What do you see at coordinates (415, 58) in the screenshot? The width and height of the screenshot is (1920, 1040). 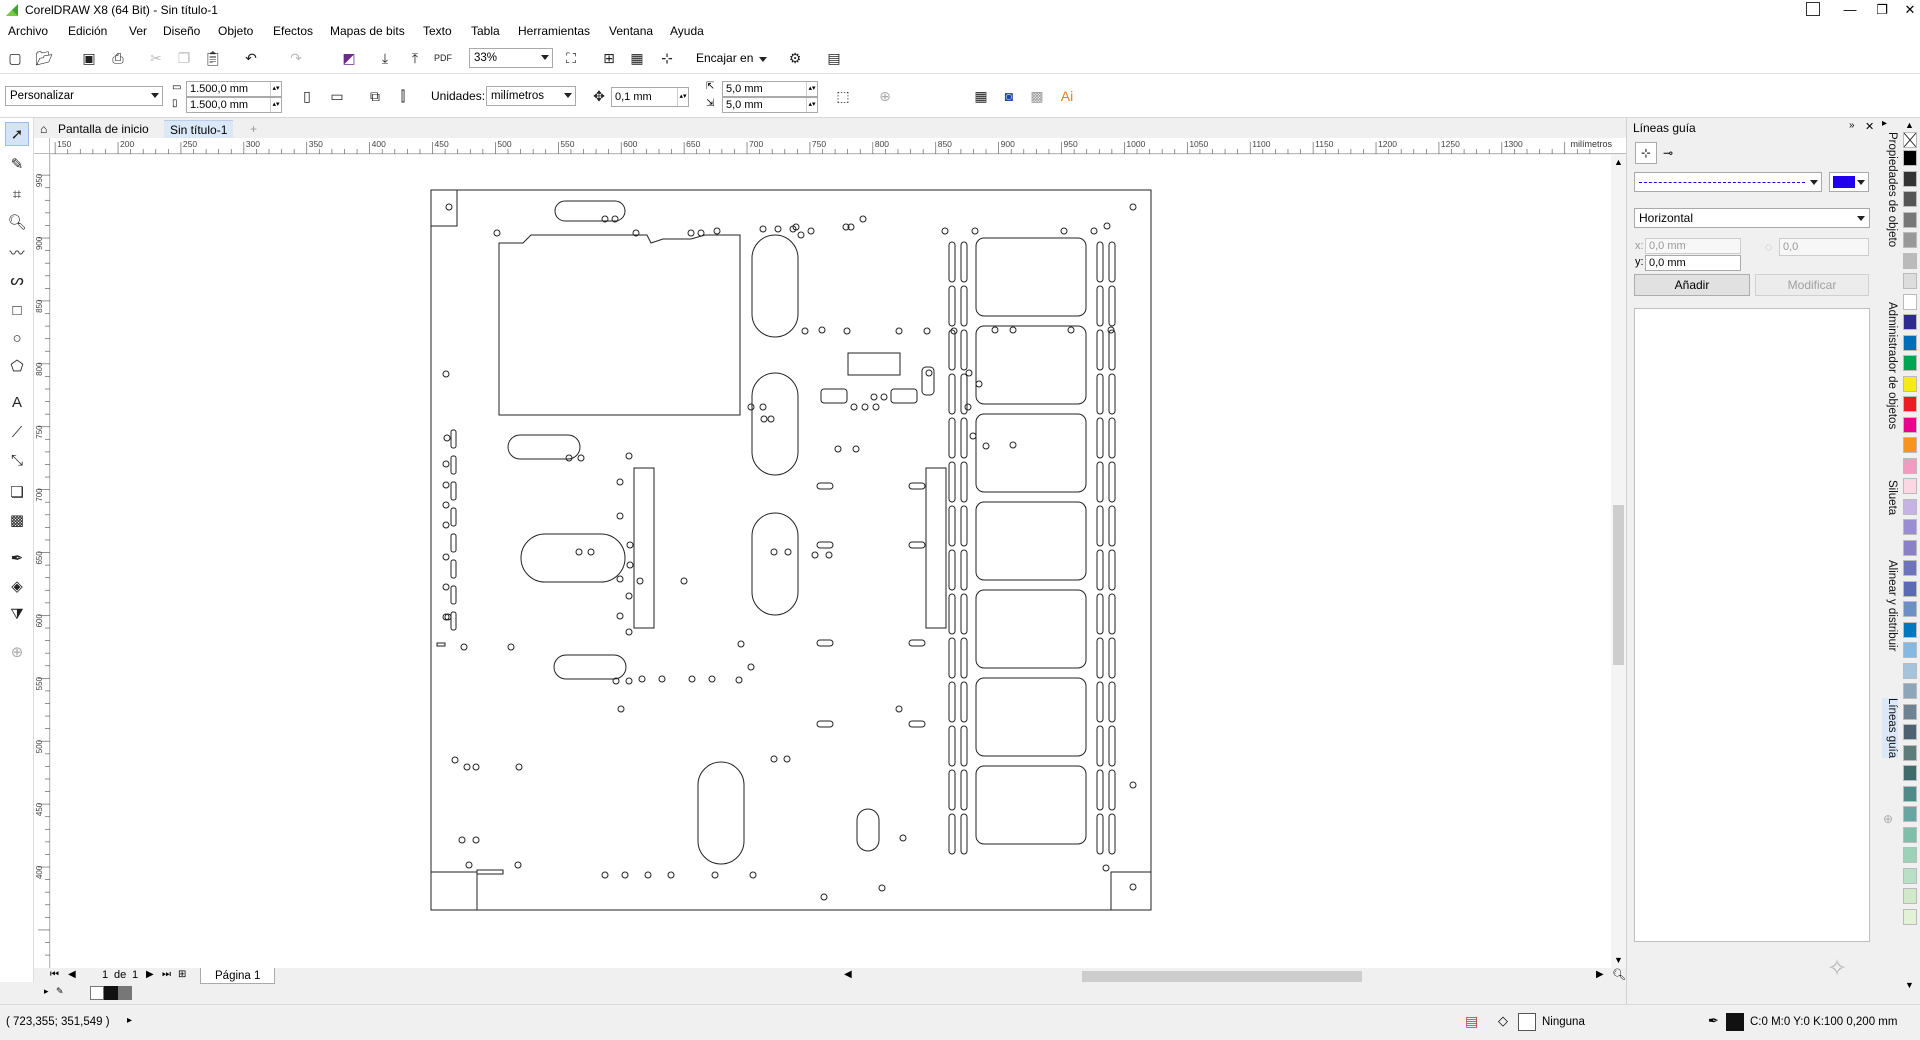 I see `export-icon: ⤒` at bounding box center [415, 58].